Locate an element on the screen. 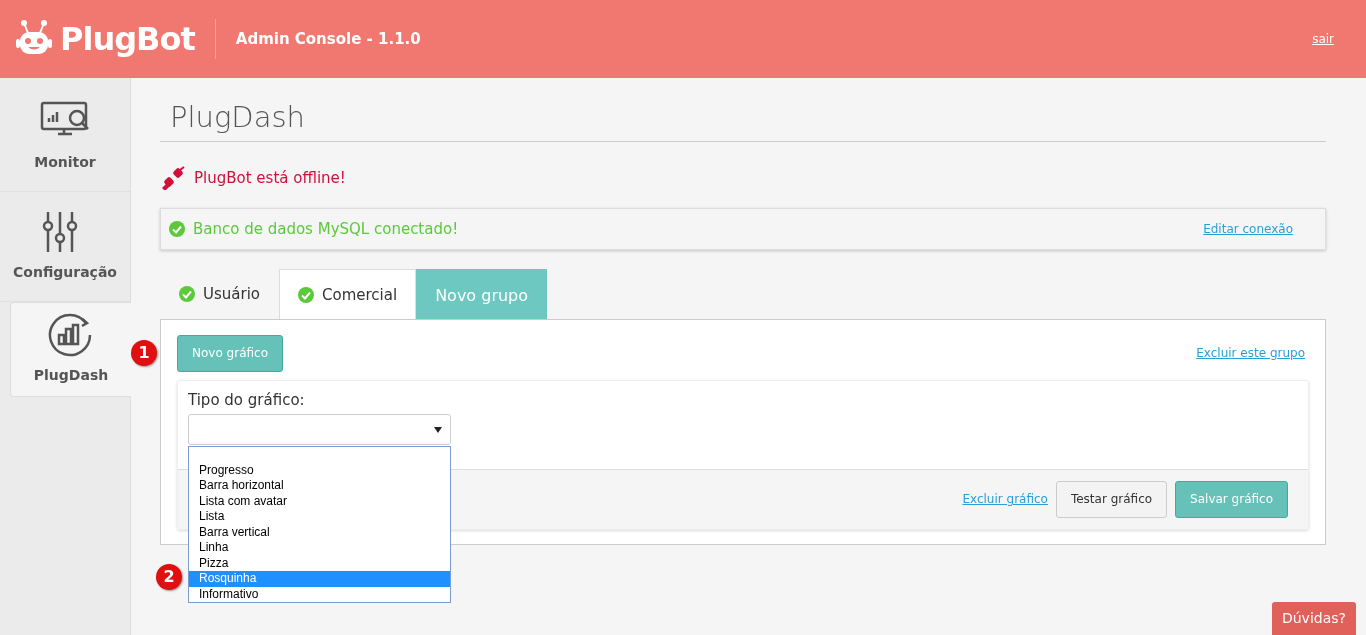  sidebar-item: Monitor is located at coordinates (65, 137).